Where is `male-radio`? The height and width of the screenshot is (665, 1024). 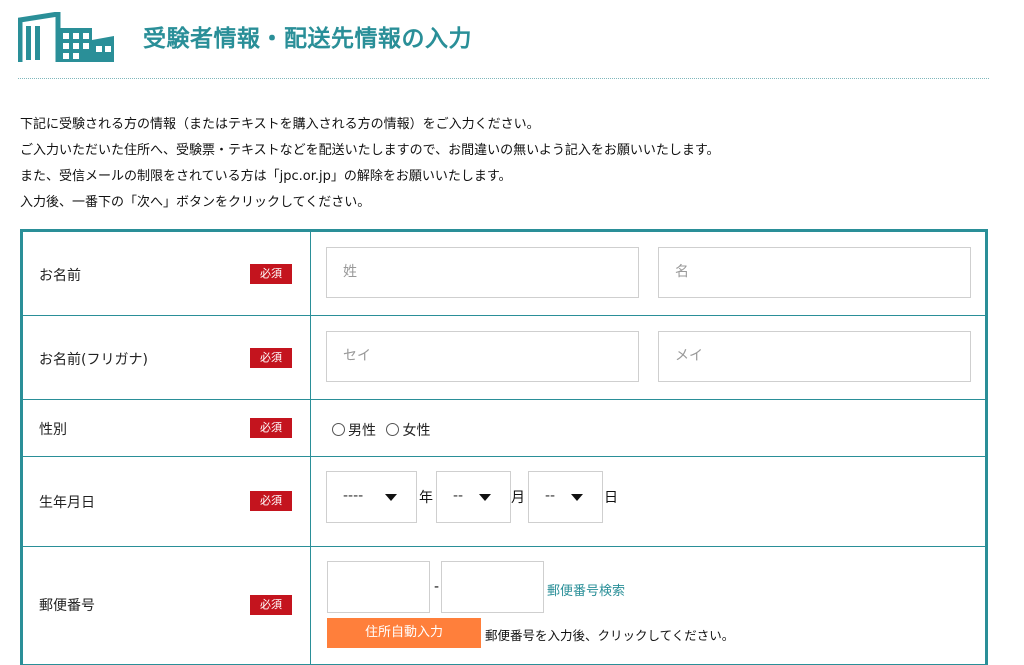 male-radio is located at coordinates (338, 429).